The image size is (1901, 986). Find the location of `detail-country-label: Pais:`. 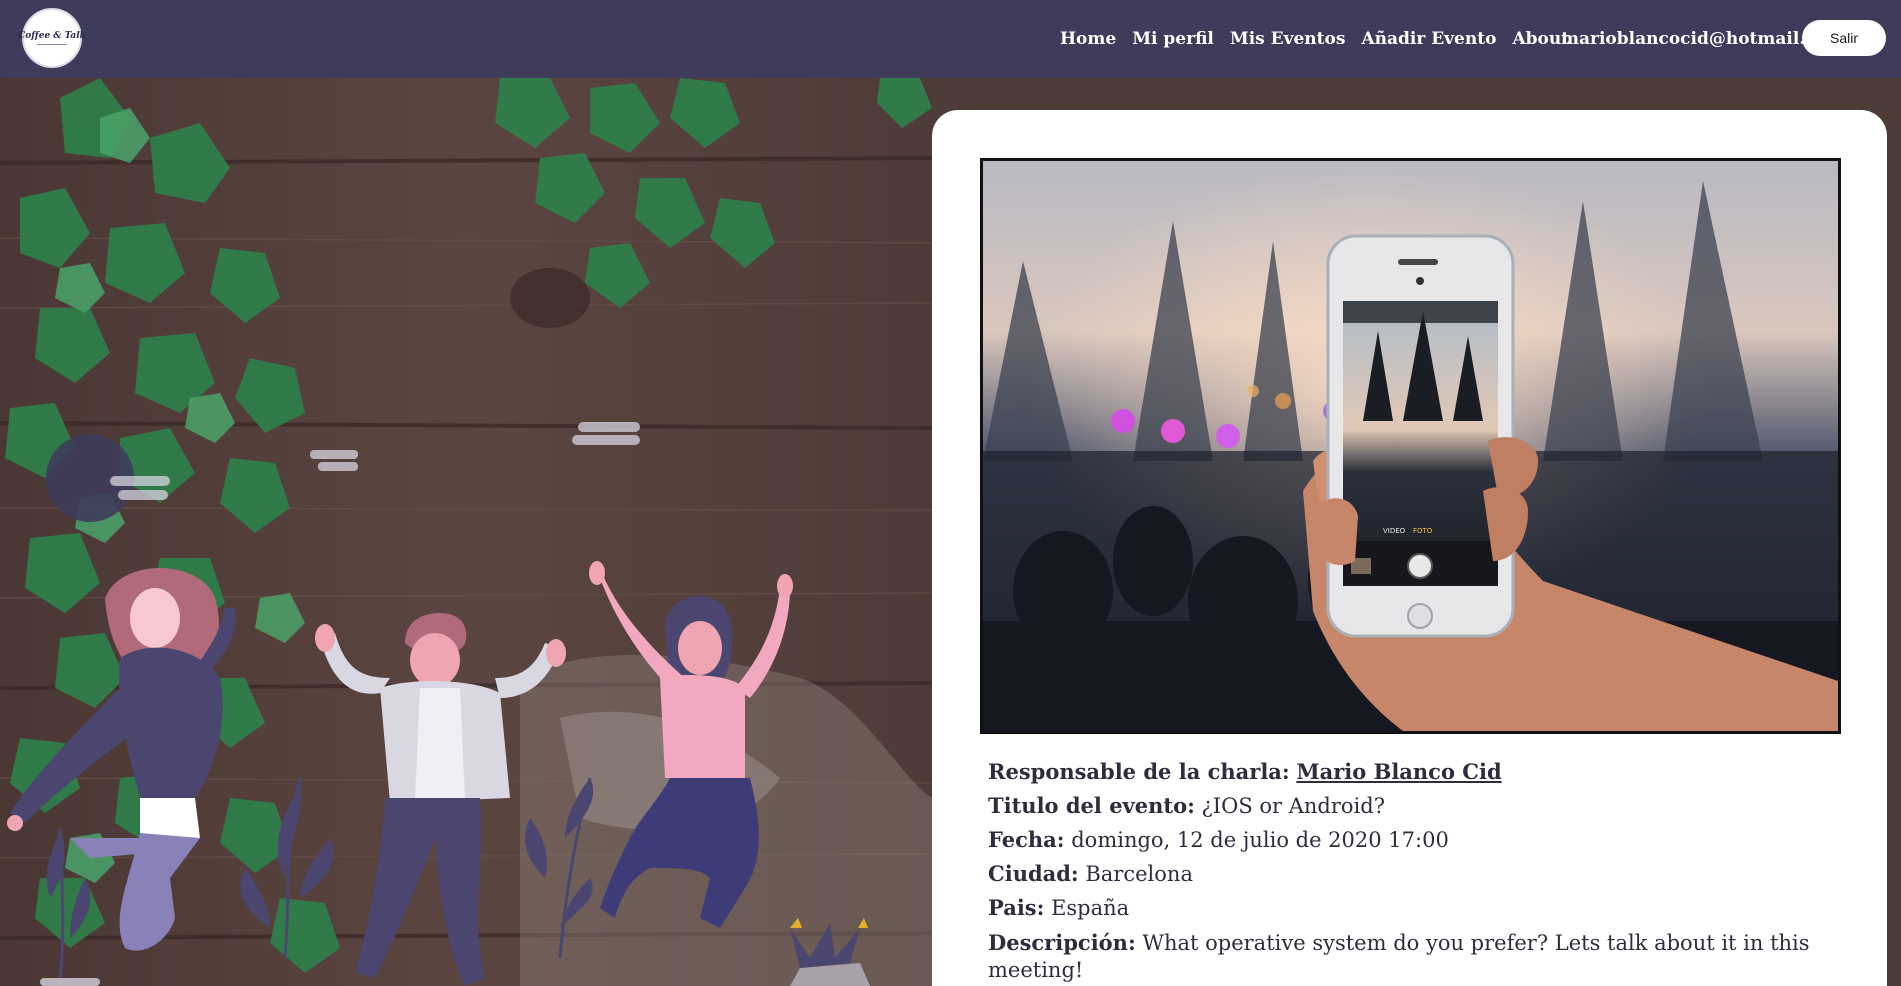

detail-country-label: Pais: is located at coordinates (1016, 907).